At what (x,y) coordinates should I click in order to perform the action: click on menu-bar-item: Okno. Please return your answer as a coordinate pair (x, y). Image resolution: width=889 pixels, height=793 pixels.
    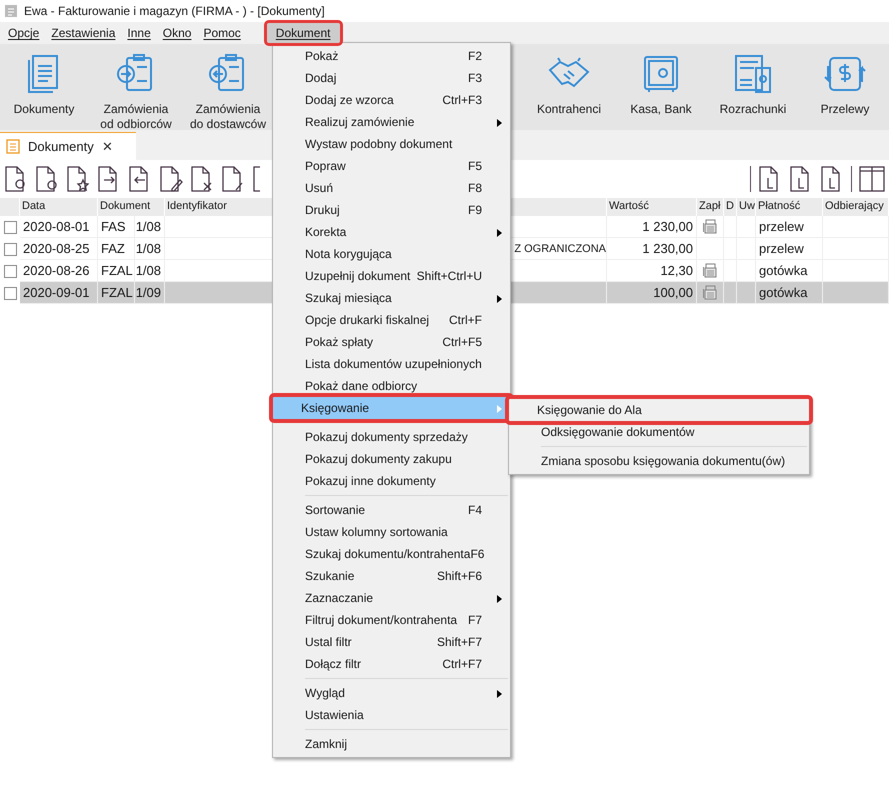
    Looking at the image, I should click on (177, 33).